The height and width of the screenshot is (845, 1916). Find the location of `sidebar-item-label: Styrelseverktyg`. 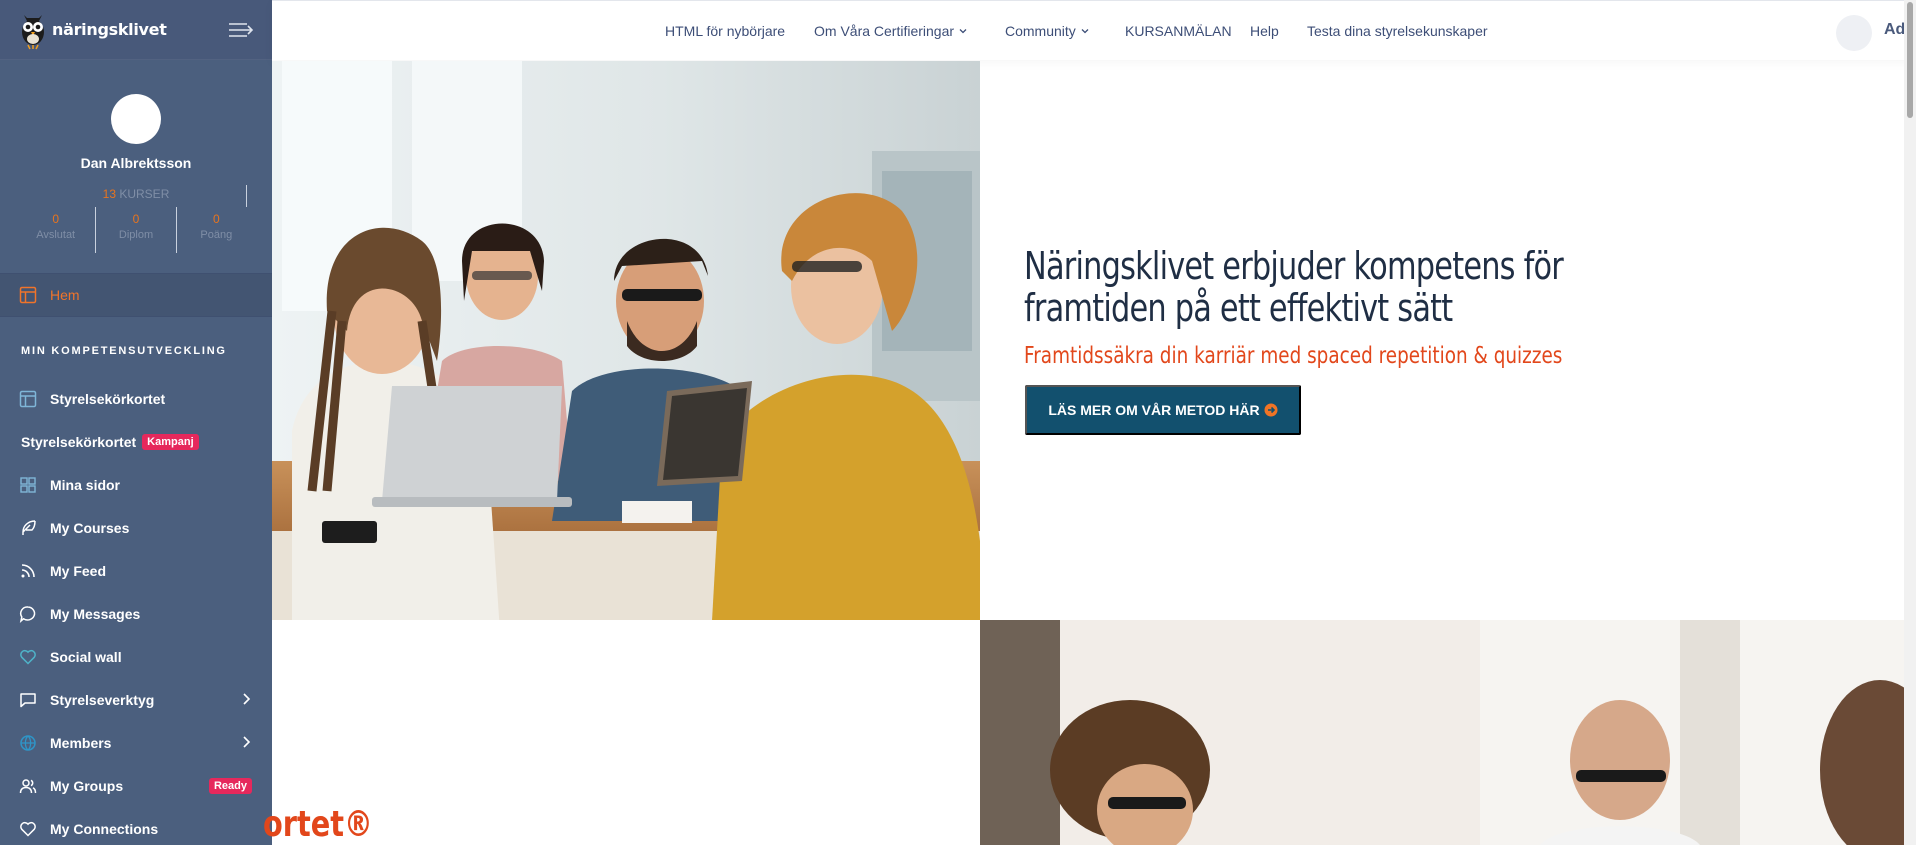

sidebar-item-label: Styrelseverktyg is located at coordinates (102, 699).